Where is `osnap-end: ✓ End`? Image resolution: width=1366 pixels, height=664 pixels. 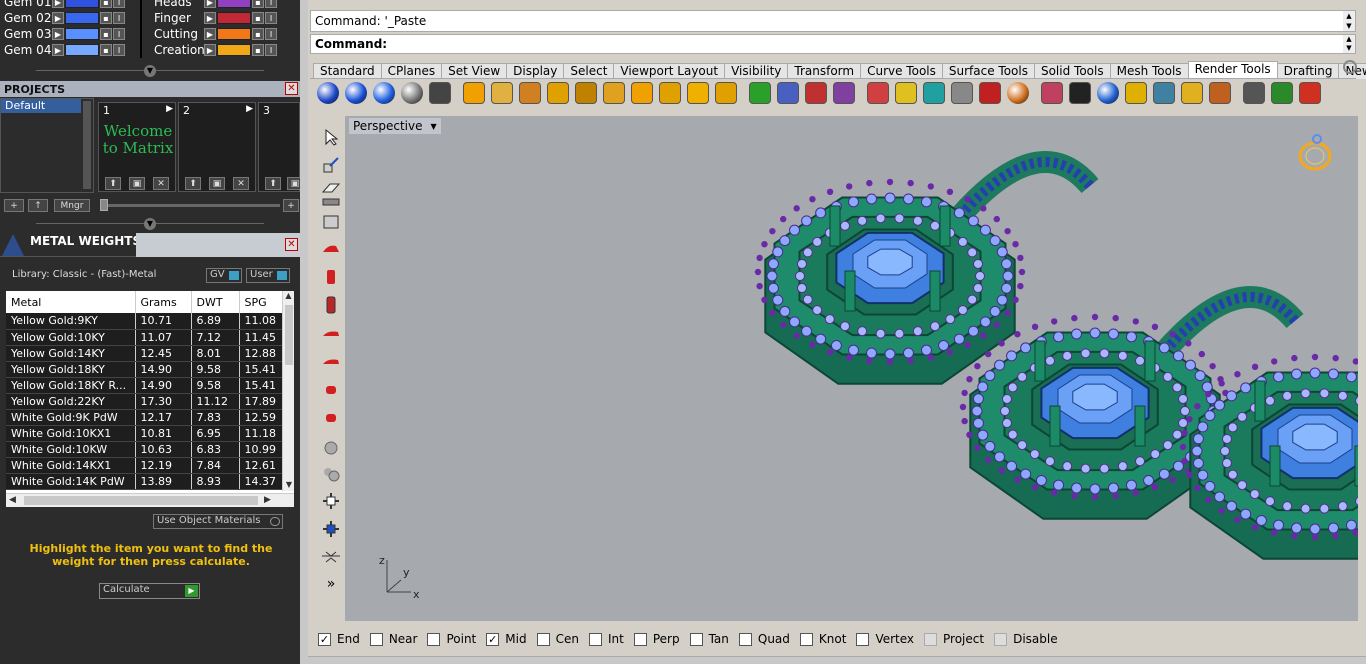
osnap-end: ✓ End is located at coordinates (339, 639).